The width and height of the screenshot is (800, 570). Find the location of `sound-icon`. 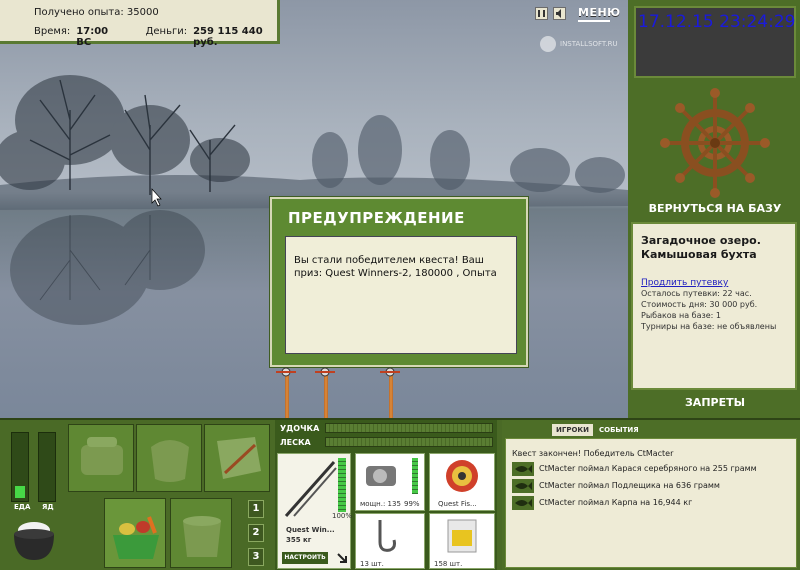

sound-icon is located at coordinates (559, 13).